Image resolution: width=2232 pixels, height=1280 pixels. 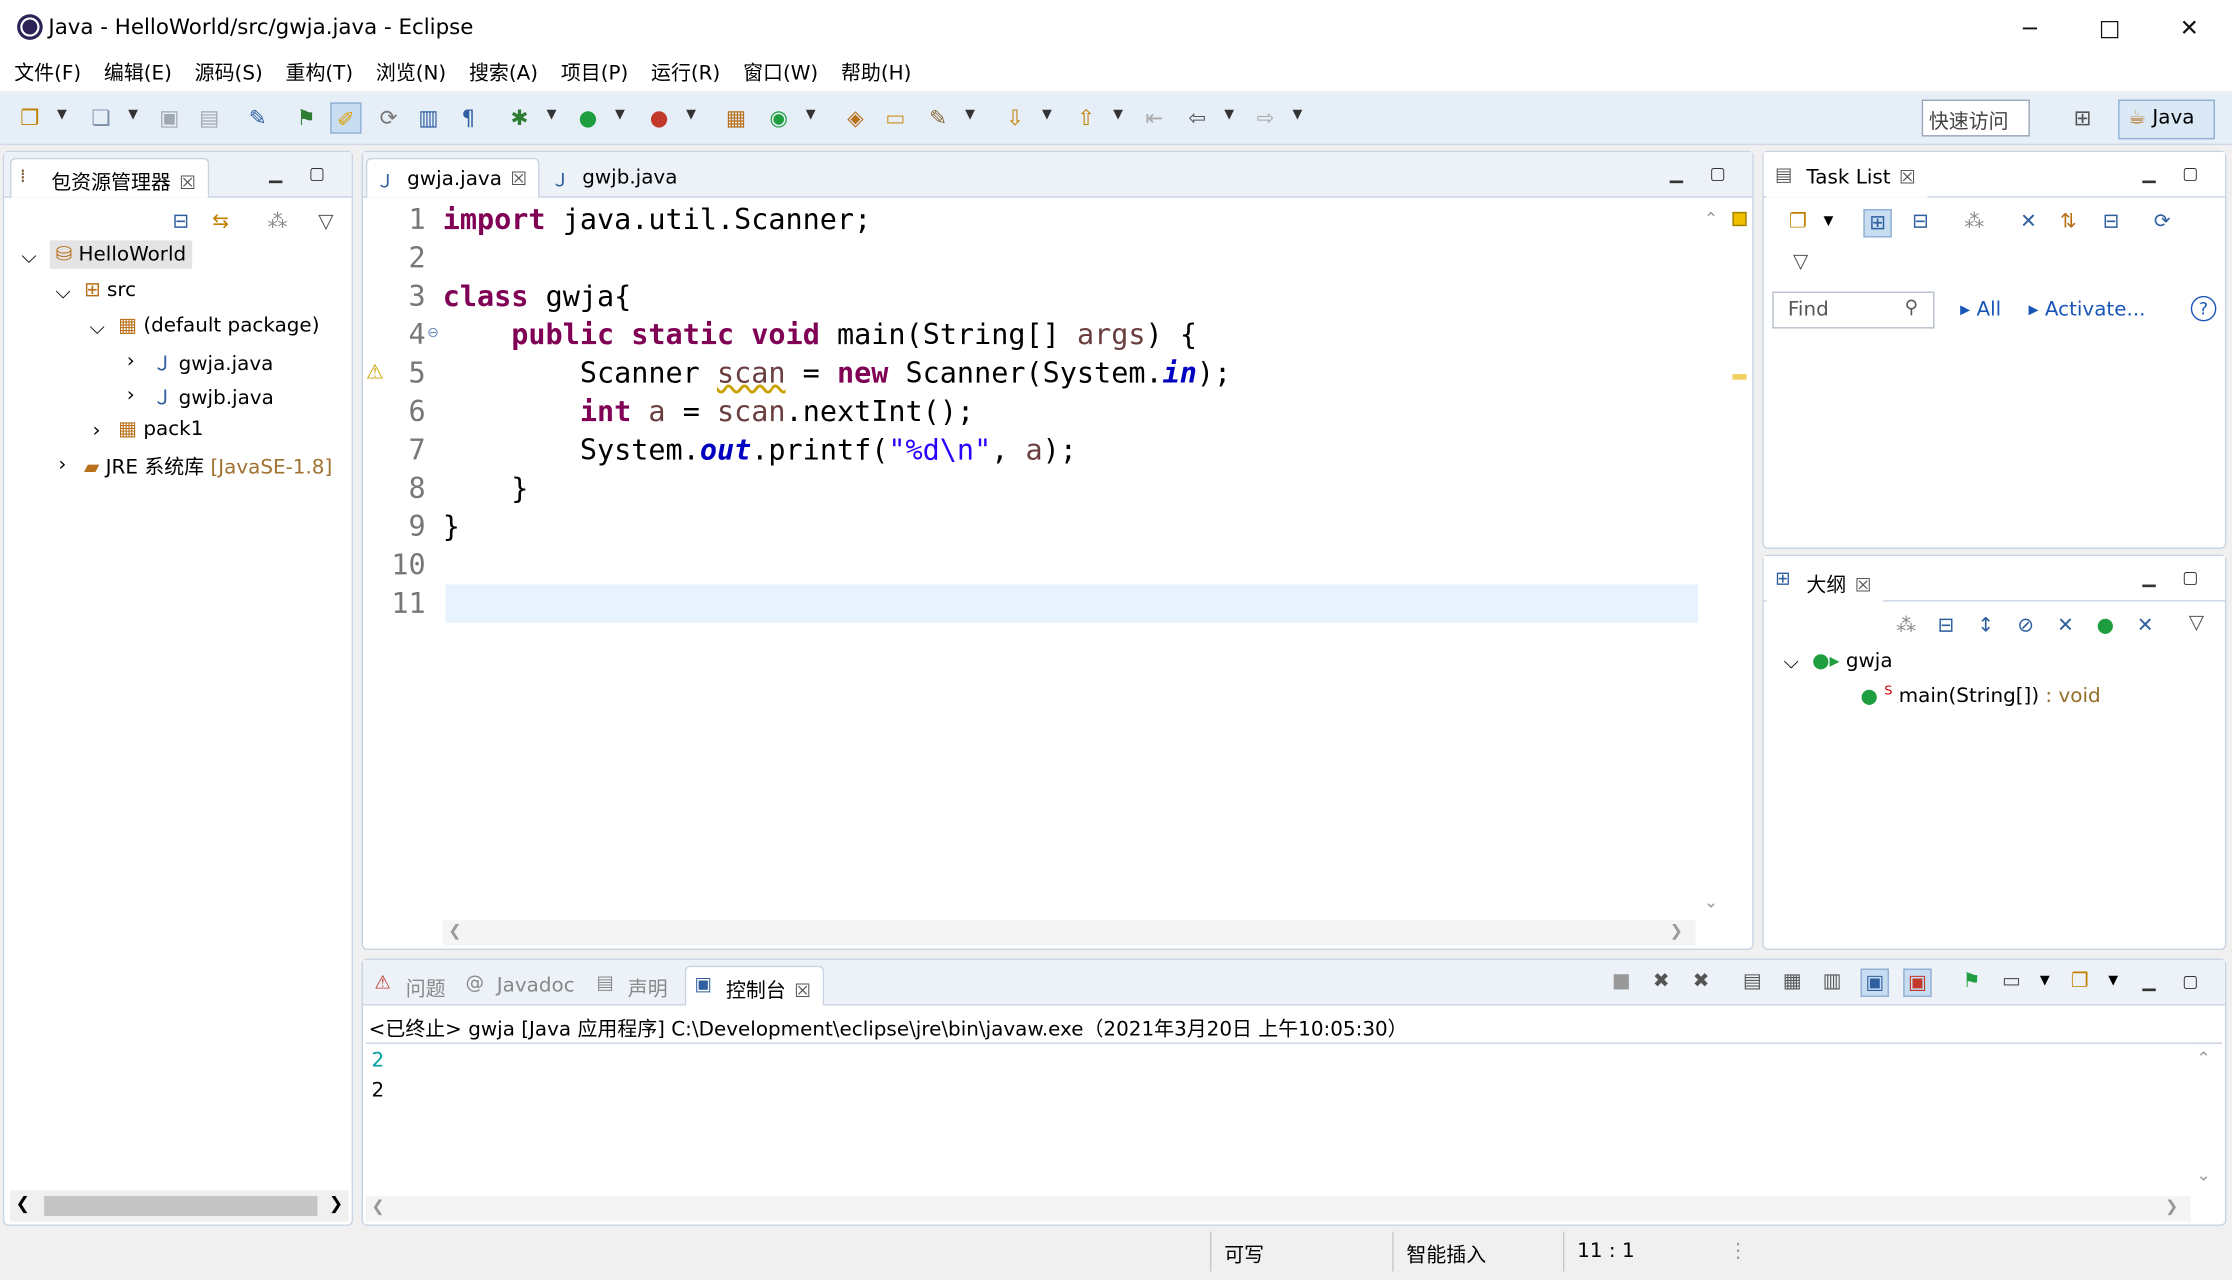 What do you see at coordinates (212, 362) in the screenshot?
I see `file-item-gwja: Ｊ gwja.java` at bounding box center [212, 362].